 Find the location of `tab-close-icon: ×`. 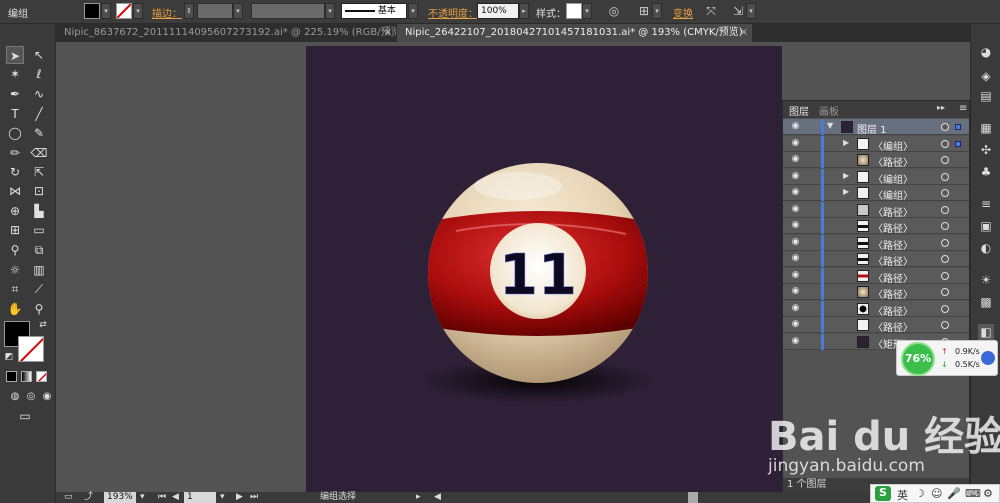

tab-close-icon: × is located at coordinates (388, 33).